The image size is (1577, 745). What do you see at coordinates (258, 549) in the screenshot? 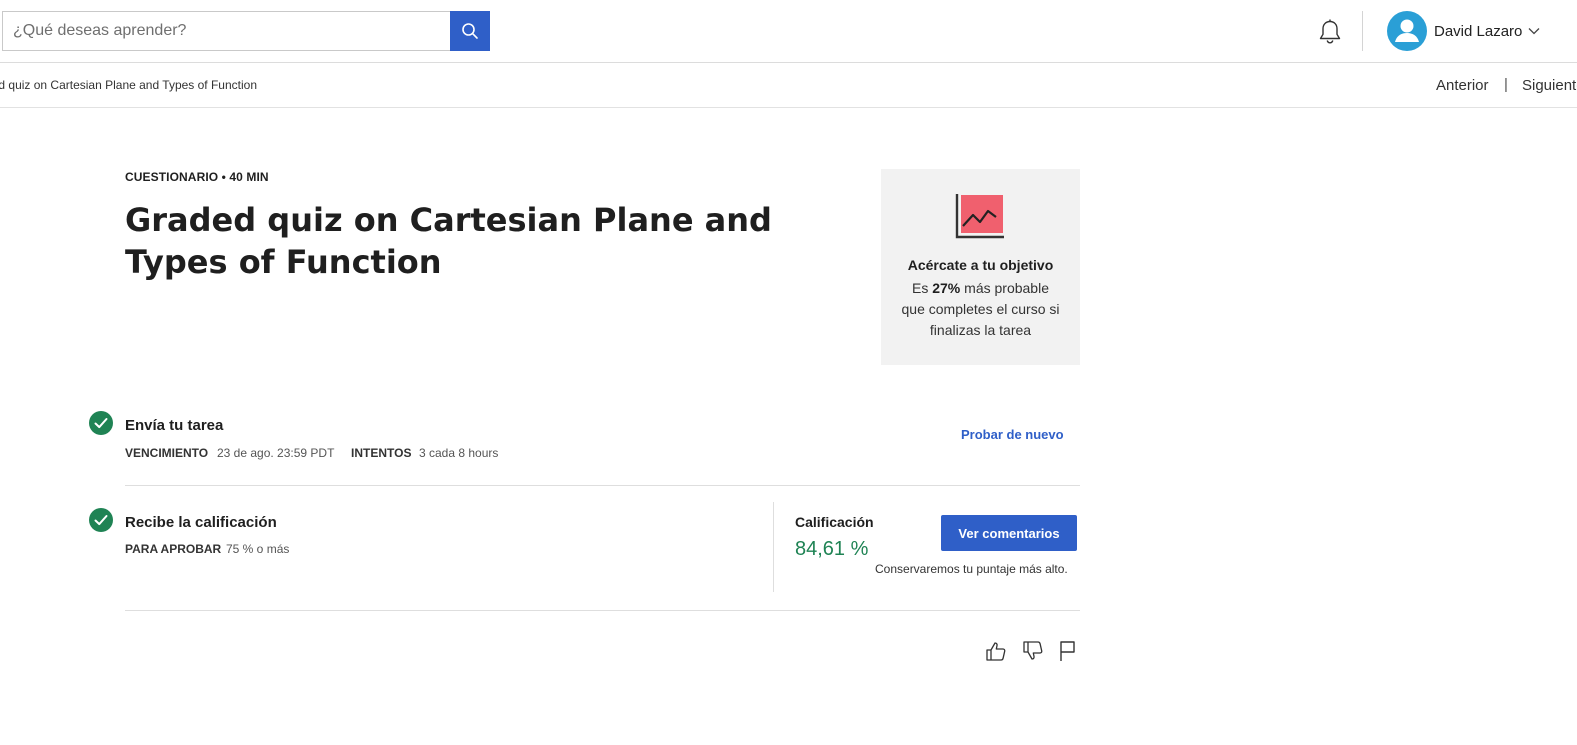
I see `pass-value: 75 % o más` at bounding box center [258, 549].